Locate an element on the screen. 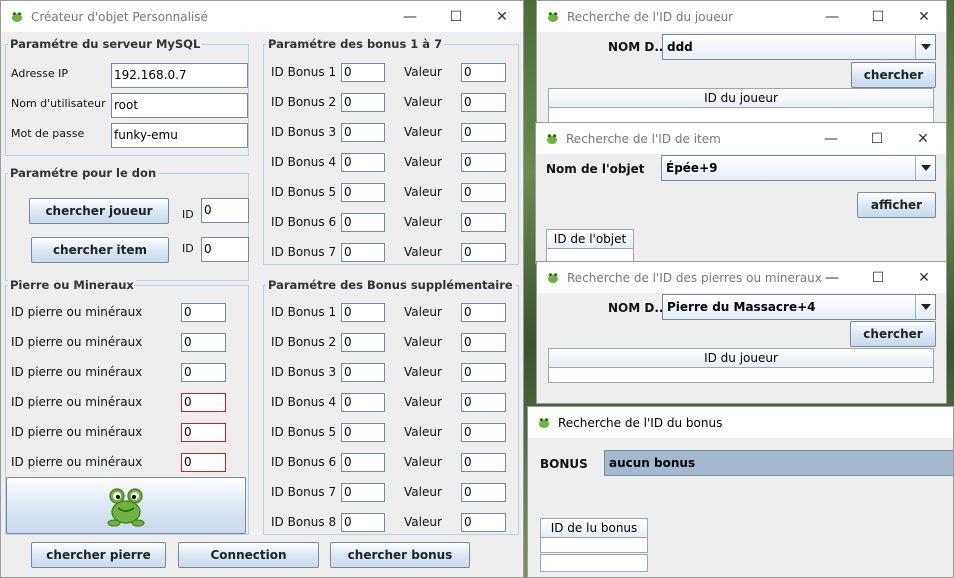  stone-name-combo: Pierre du Massacre+4 is located at coordinates (799, 307).